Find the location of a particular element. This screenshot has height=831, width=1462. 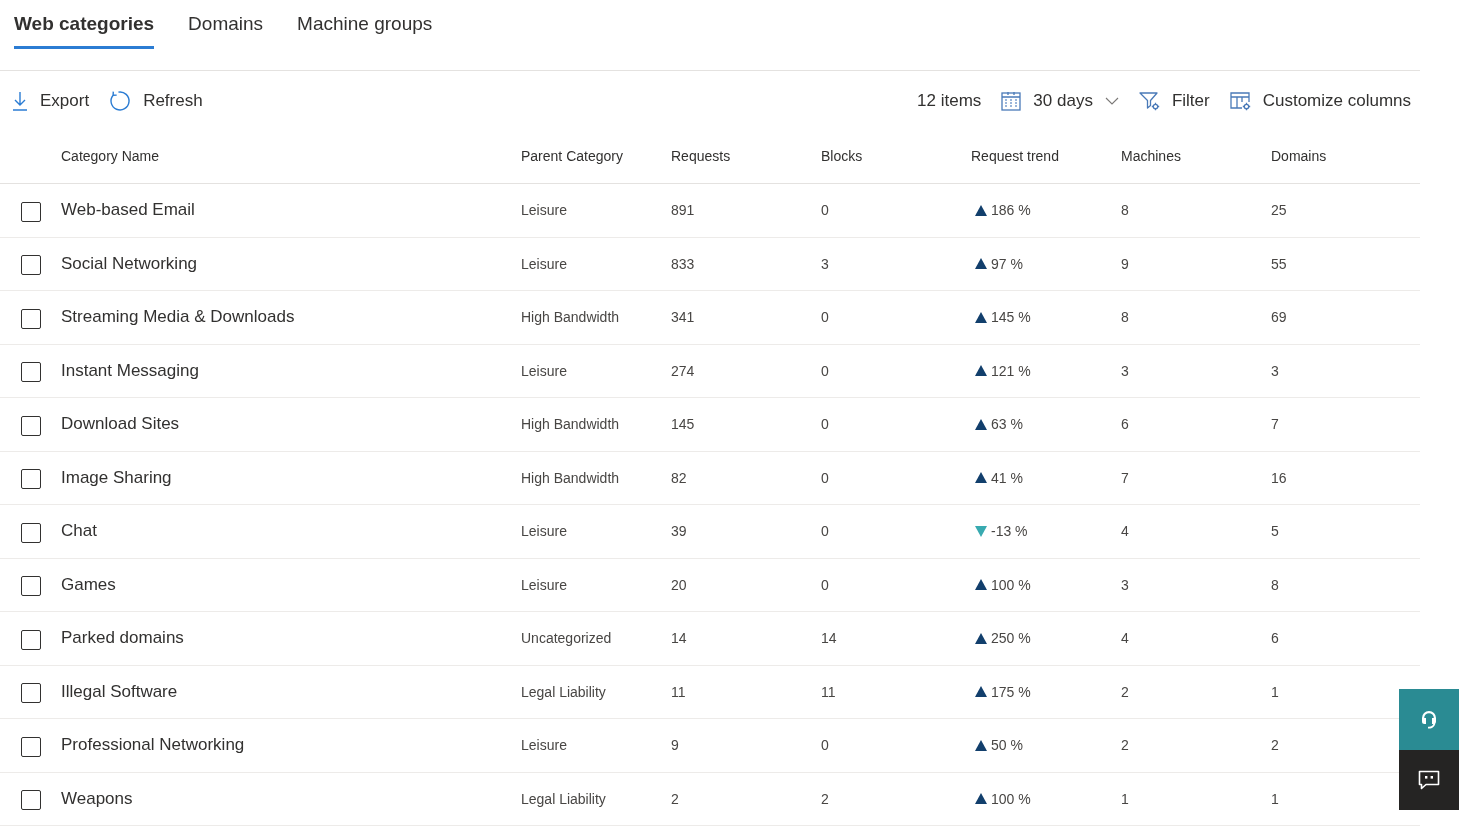

chat-icon is located at coordinates (1429, 780).